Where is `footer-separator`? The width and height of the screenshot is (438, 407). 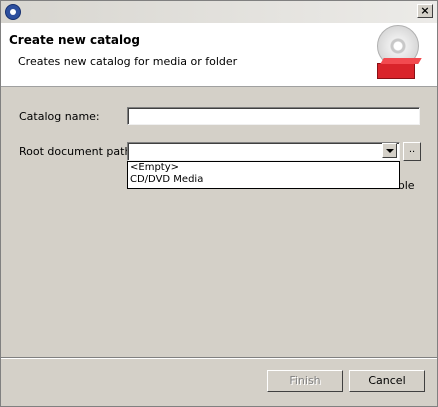 footer-separator is located at coordinates (219, 358).